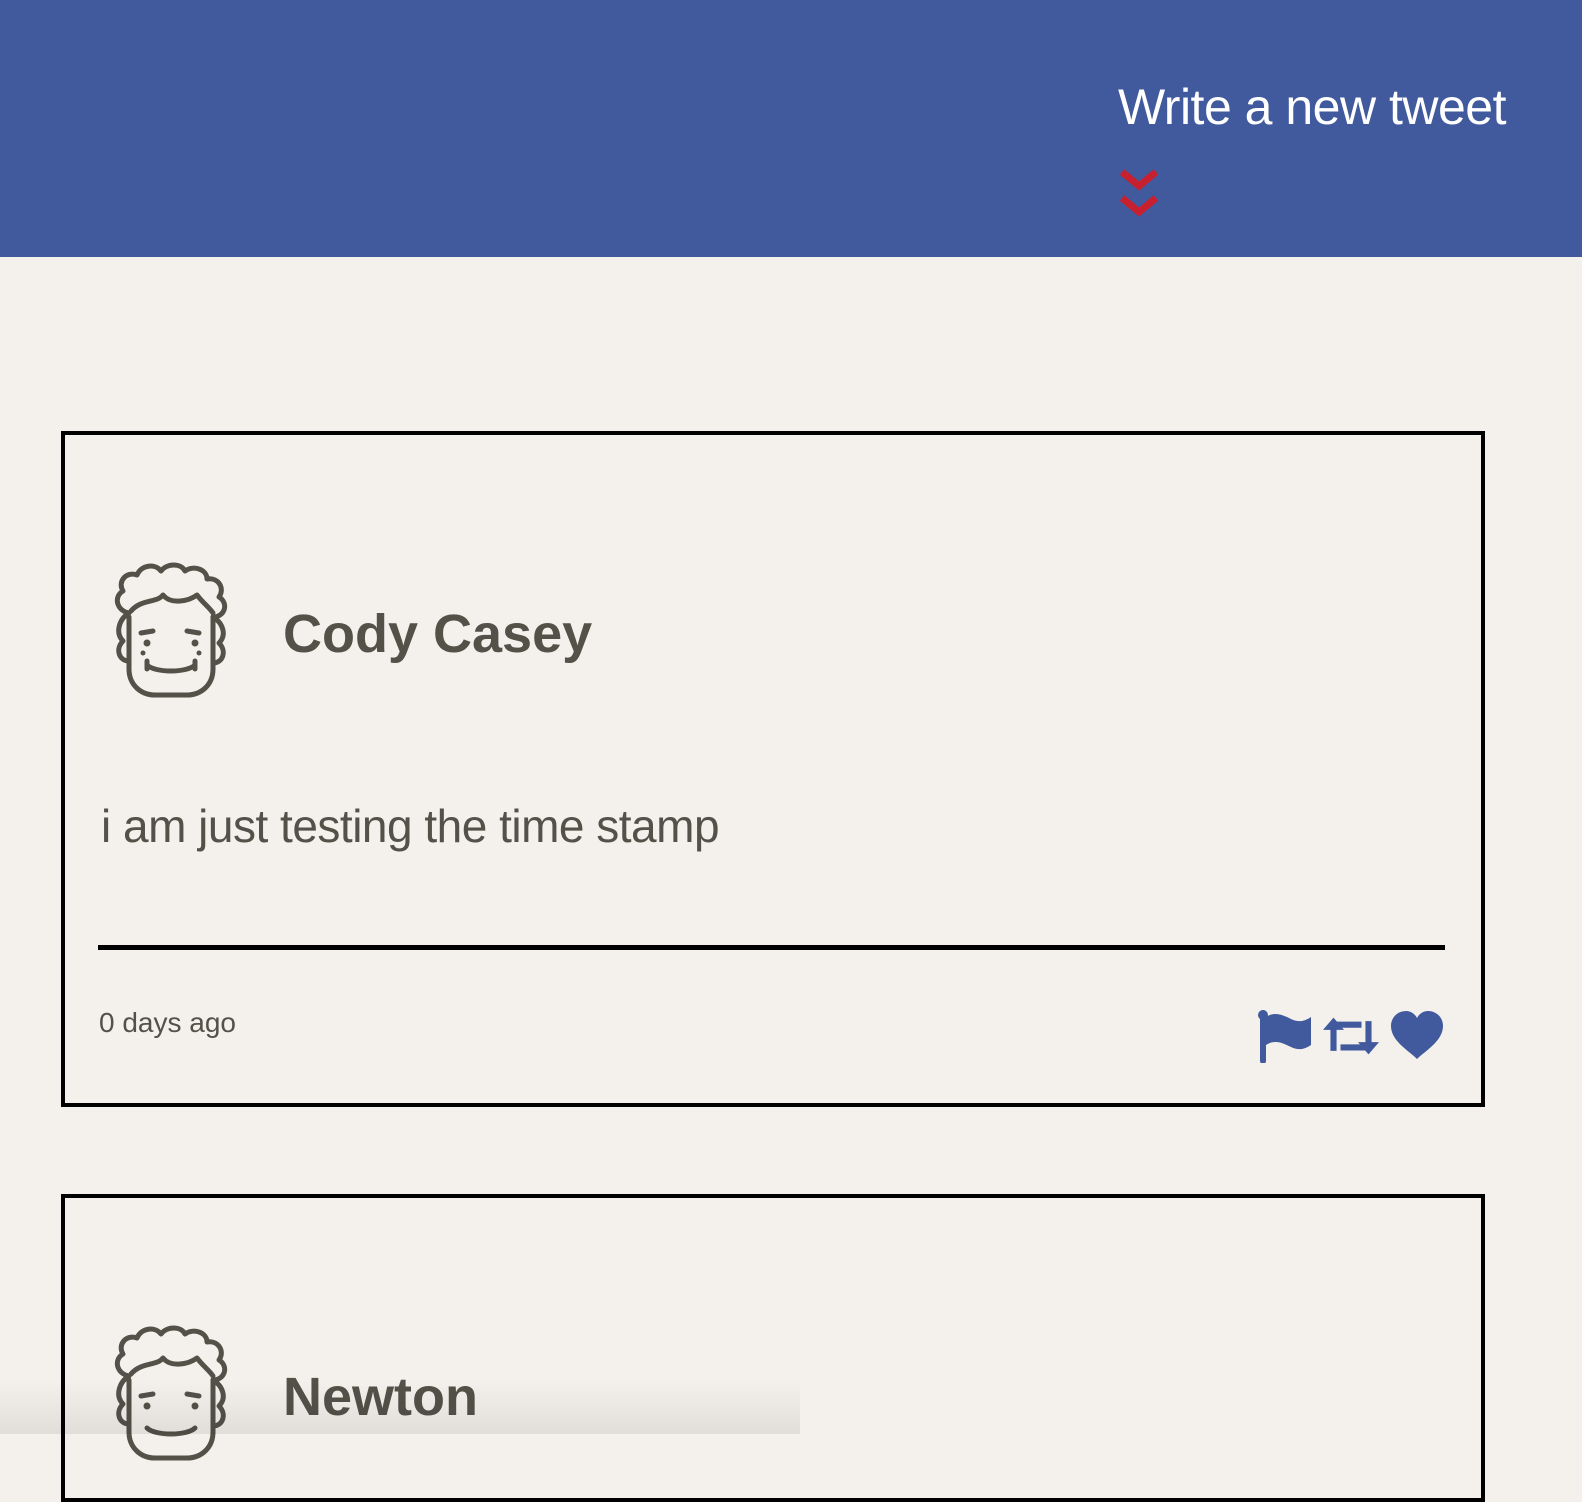 Image resolution: width=1582 pixels, height=1502 pixels. I want to click on heart-icon, so click(1417, 1036).